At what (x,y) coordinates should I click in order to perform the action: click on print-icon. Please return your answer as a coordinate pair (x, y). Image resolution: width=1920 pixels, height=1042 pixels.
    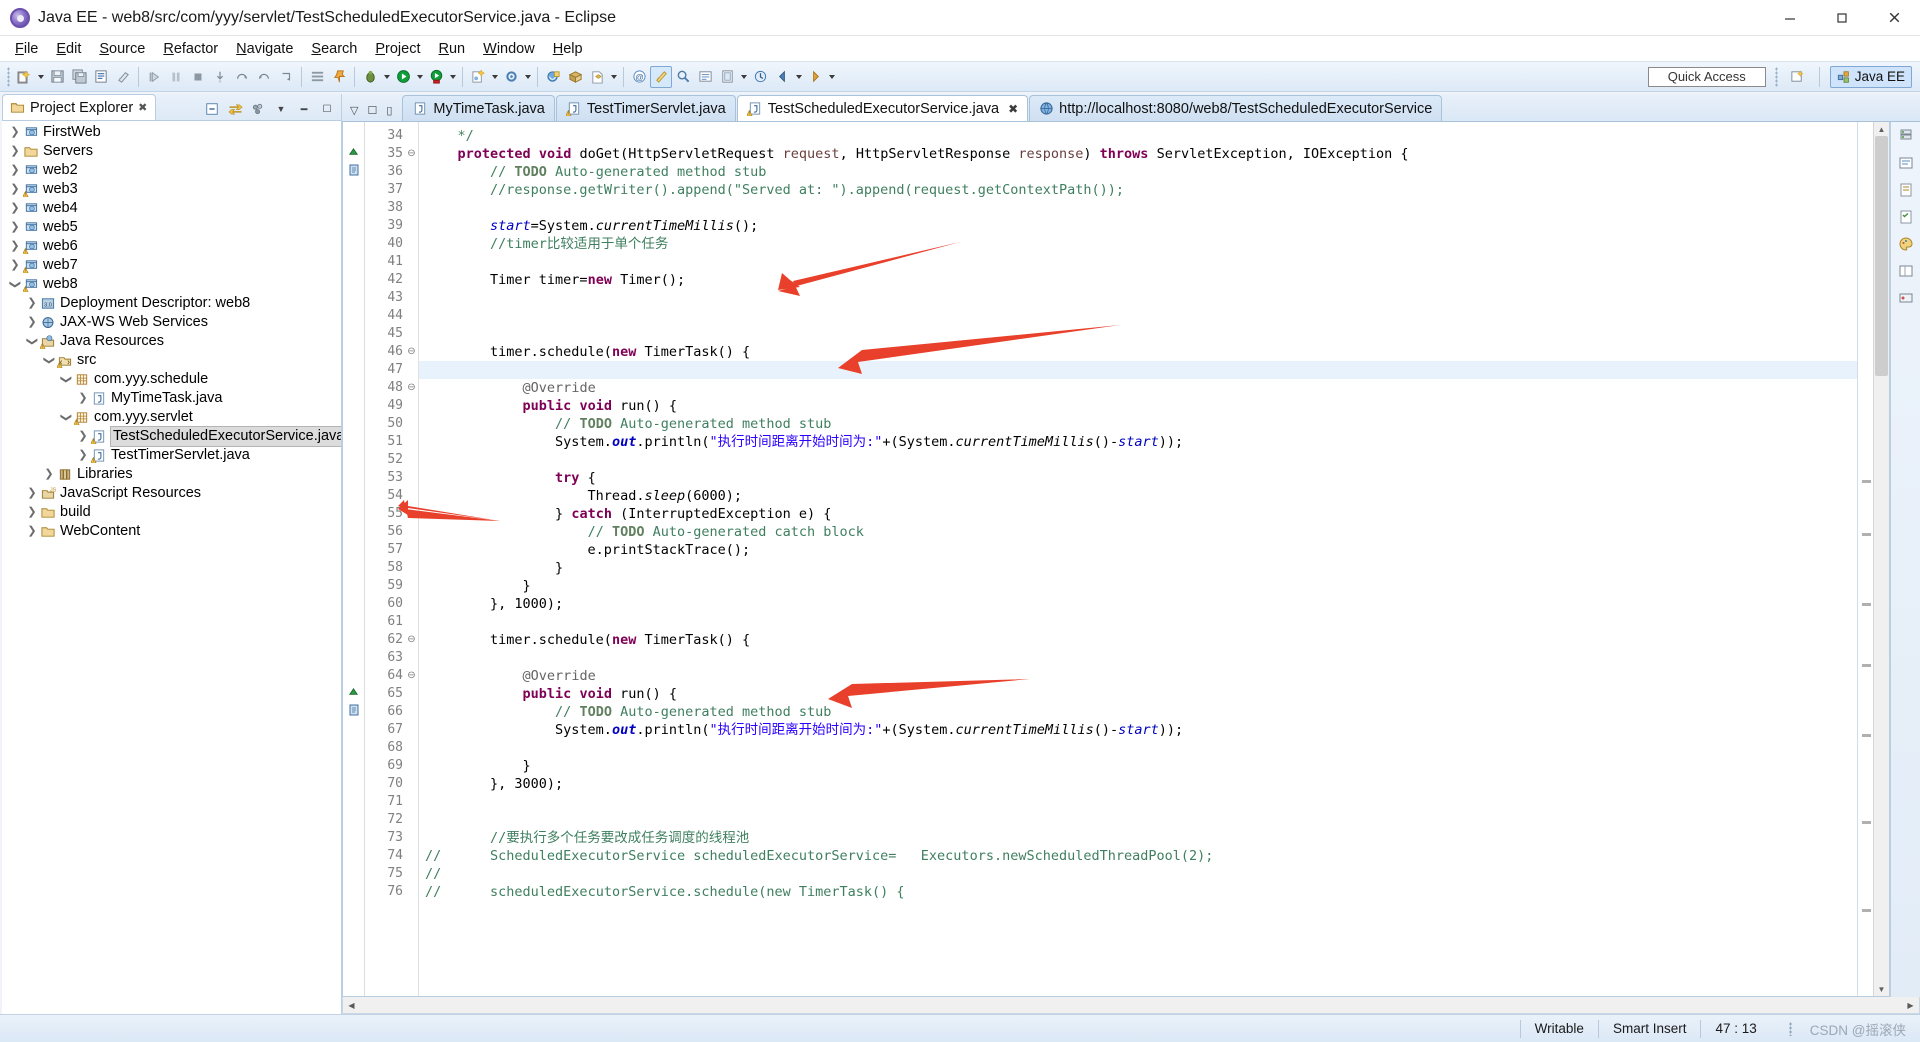
    Looking at the image, I should click on (101, 77).